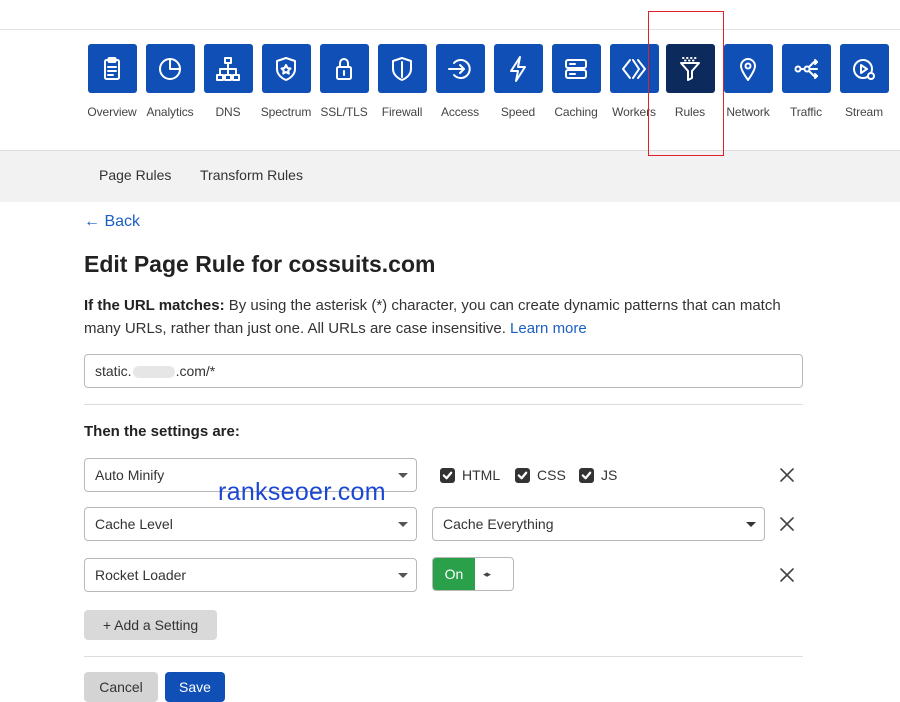 Image resolution: width=900 pixels, height=702 pixels. Describe the element at coordinates (576, 68) in the screenshot. I see `server-stack-icon` at that location.